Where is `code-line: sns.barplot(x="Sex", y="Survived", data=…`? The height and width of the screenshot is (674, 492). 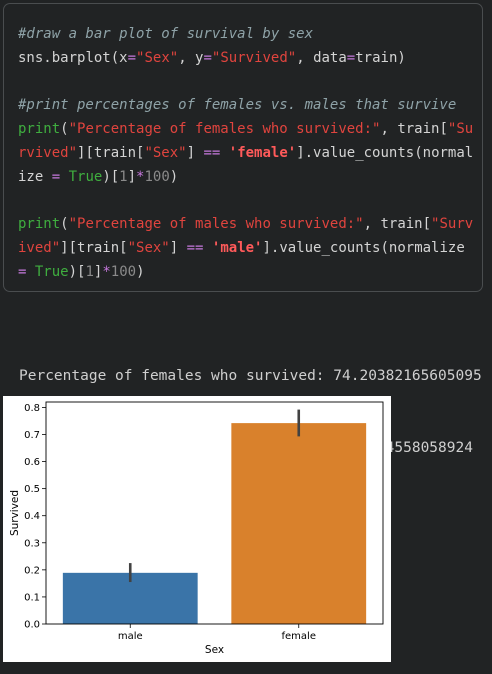 code-line: sns.barplot(x="Sex", y="Survived", data=… is located at coordinates (245, 59).